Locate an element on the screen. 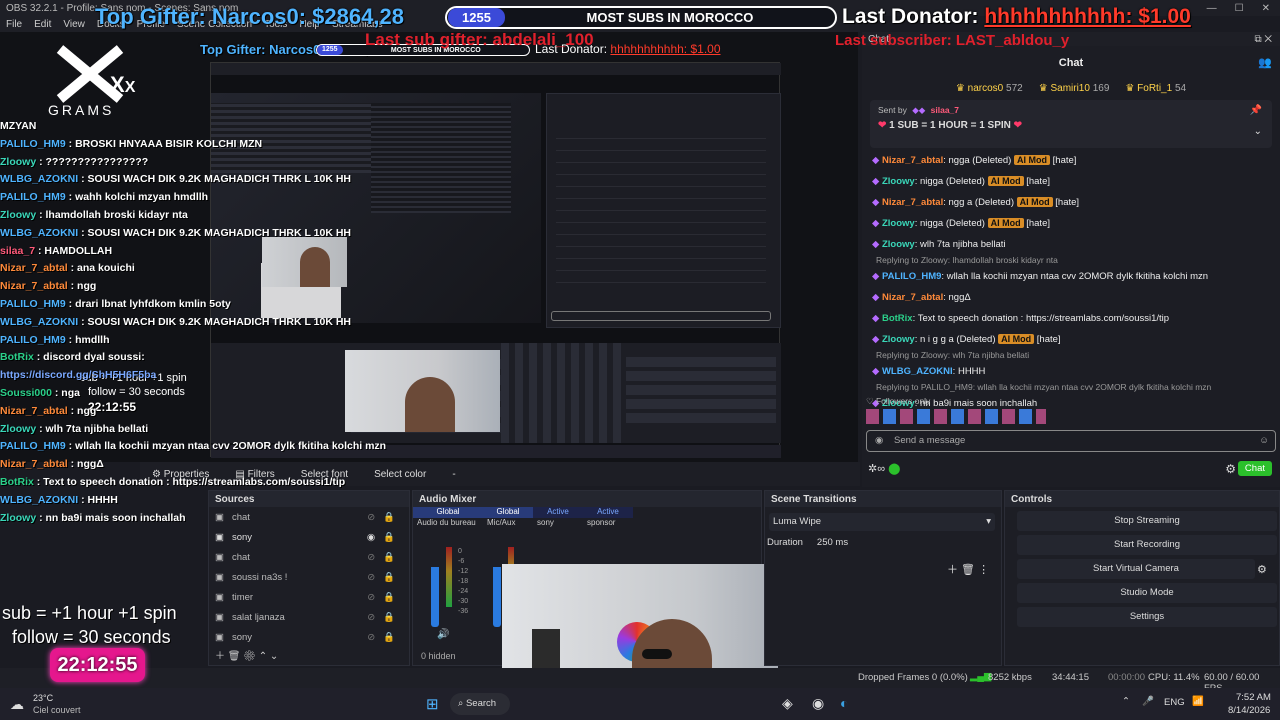 Image resolution: width=1280 pixels, height=720 pixels. taskbar-search: ⌕ Search is located at coordinates (480, 704).